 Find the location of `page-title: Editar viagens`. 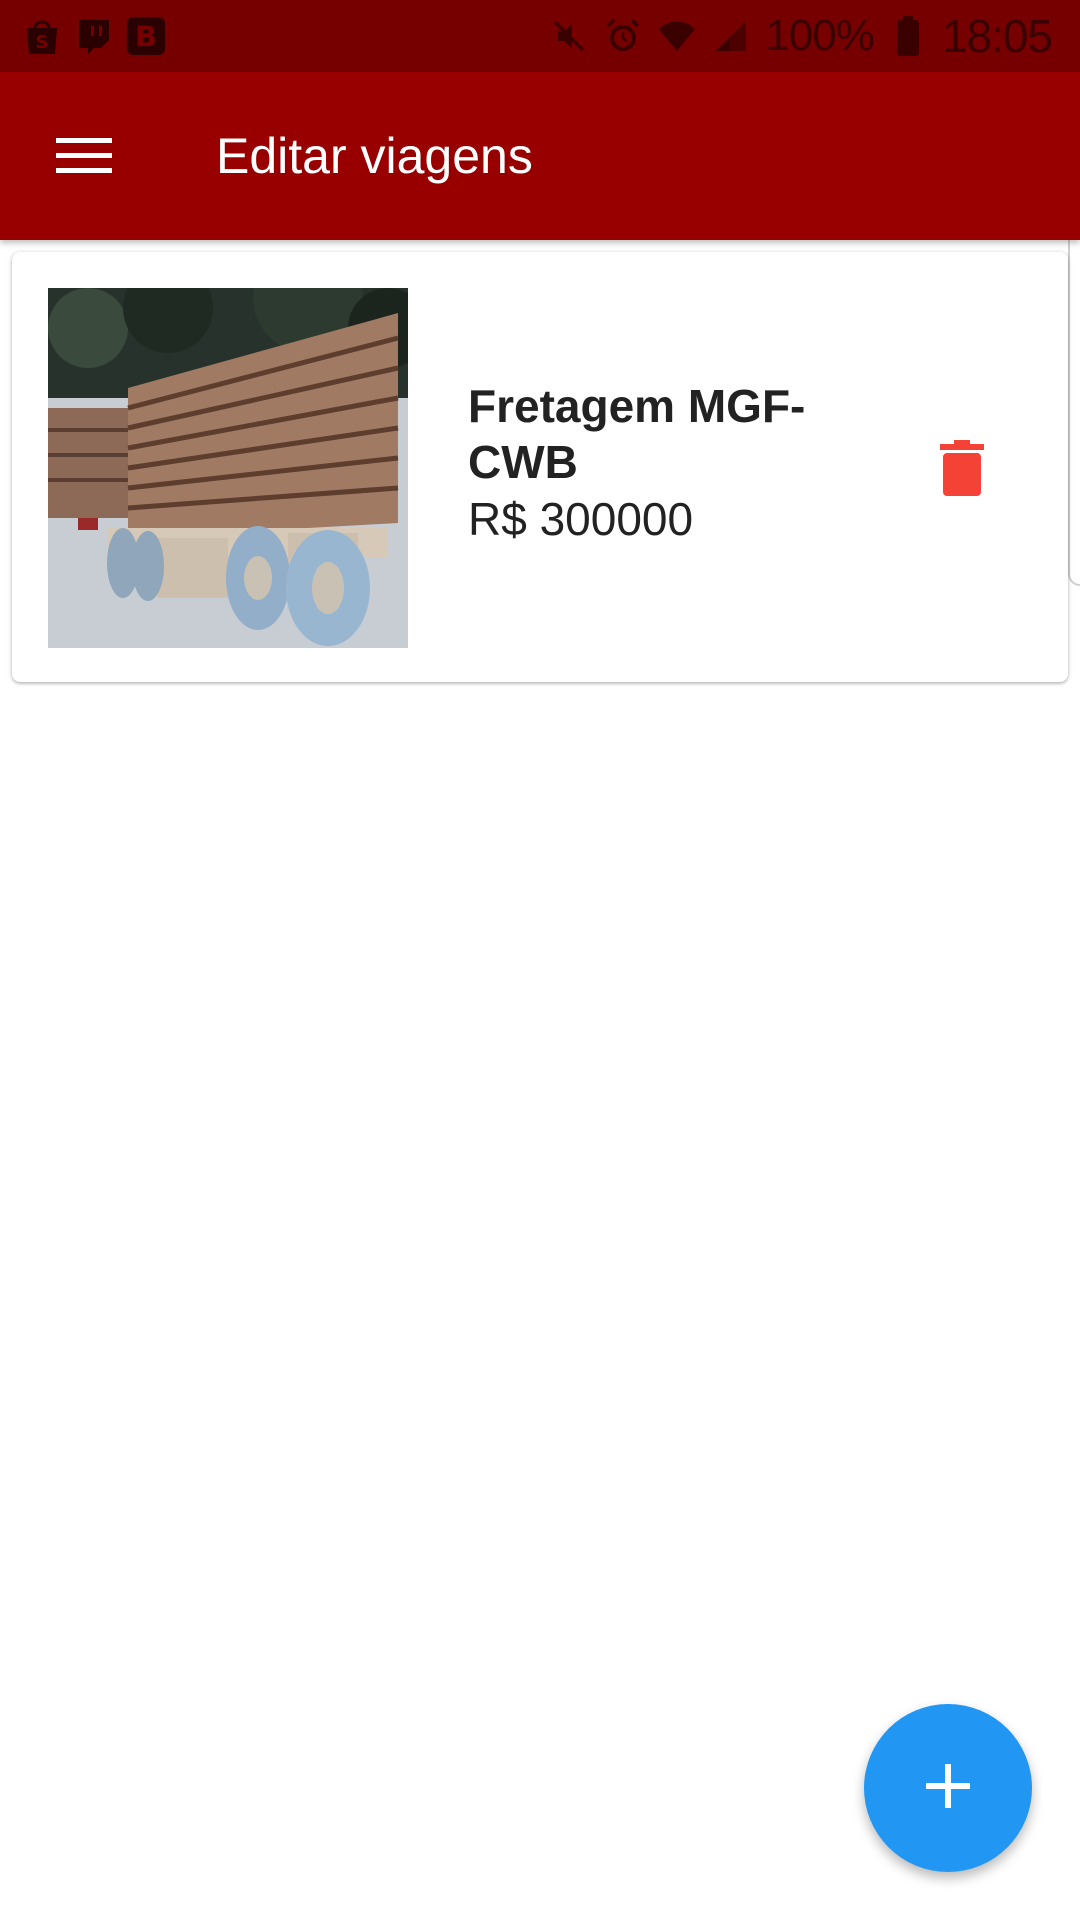

page-title: Editar viagens is located at coordinates (374, 156).